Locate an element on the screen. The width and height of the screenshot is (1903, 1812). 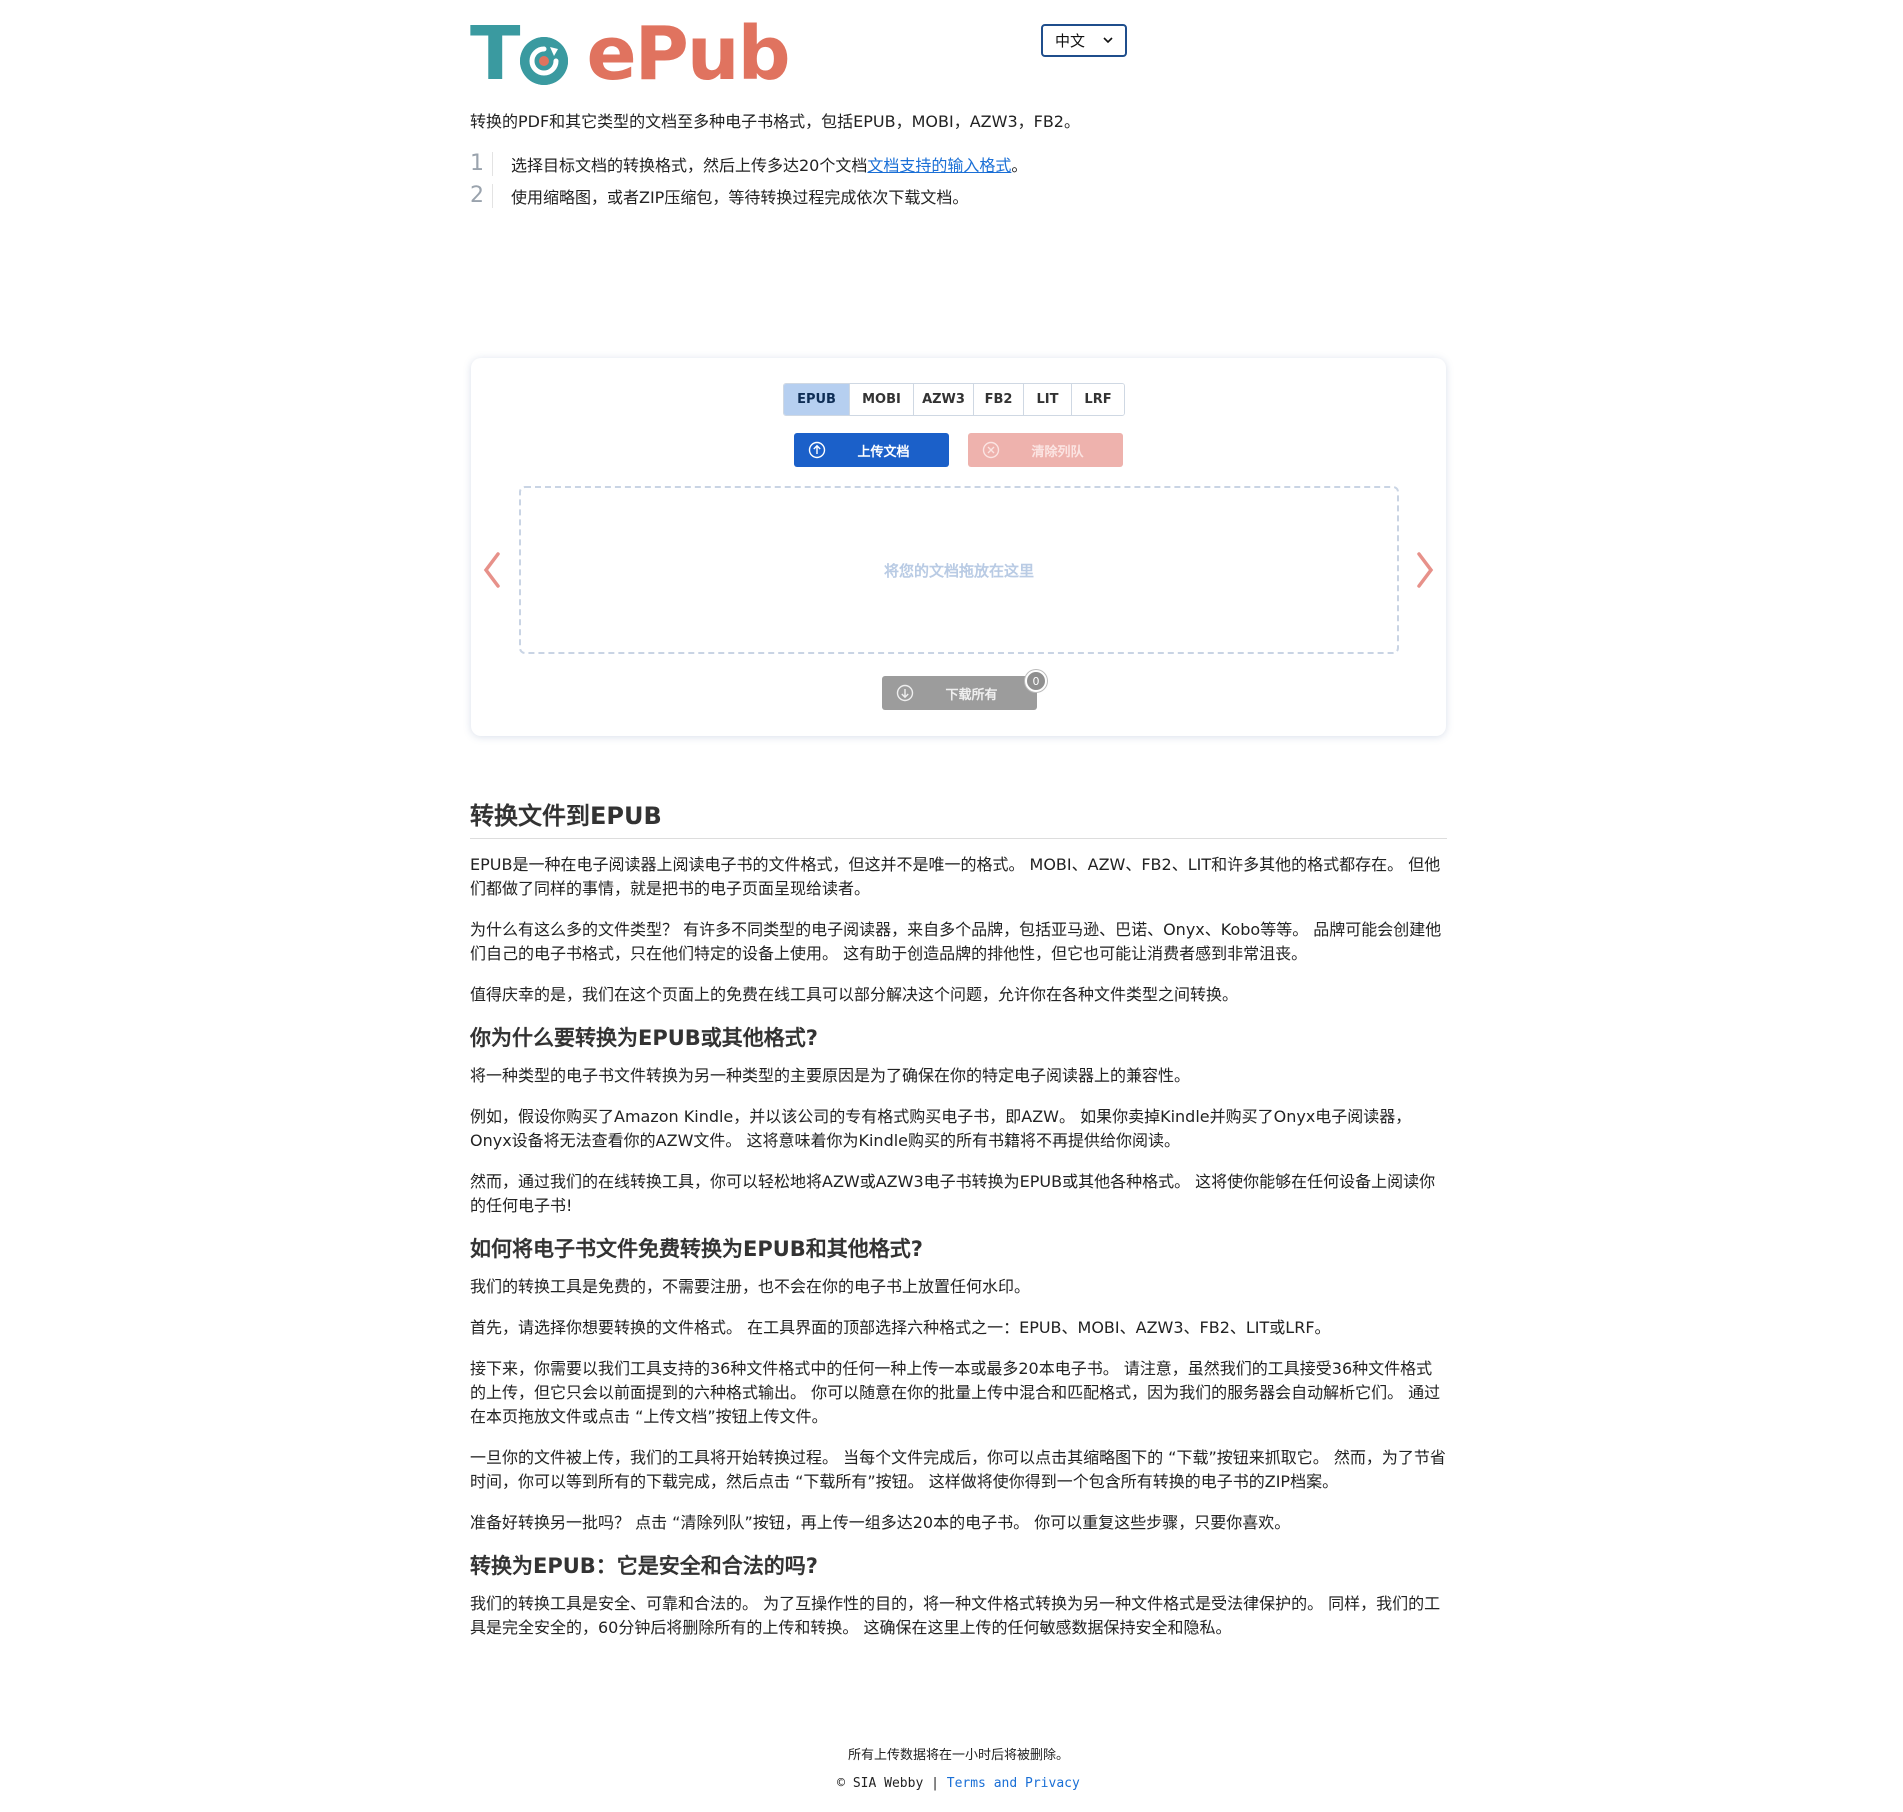
section-heading: 如何将电子书文件免费转换为EPUB和其他格式? is located at coordinates (696, 1249).